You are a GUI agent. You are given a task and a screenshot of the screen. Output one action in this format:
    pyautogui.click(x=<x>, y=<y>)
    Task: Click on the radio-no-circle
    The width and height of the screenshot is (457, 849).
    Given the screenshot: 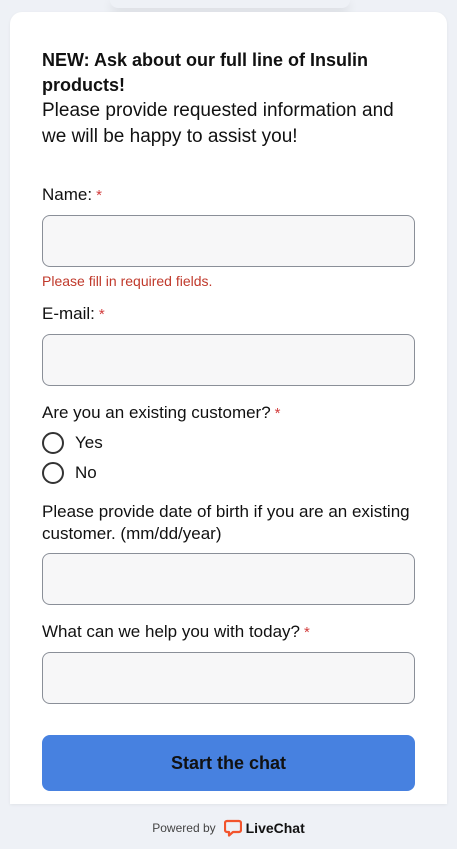 What is the action you would take?
    pyautogui.click(x=53, y=473)
    